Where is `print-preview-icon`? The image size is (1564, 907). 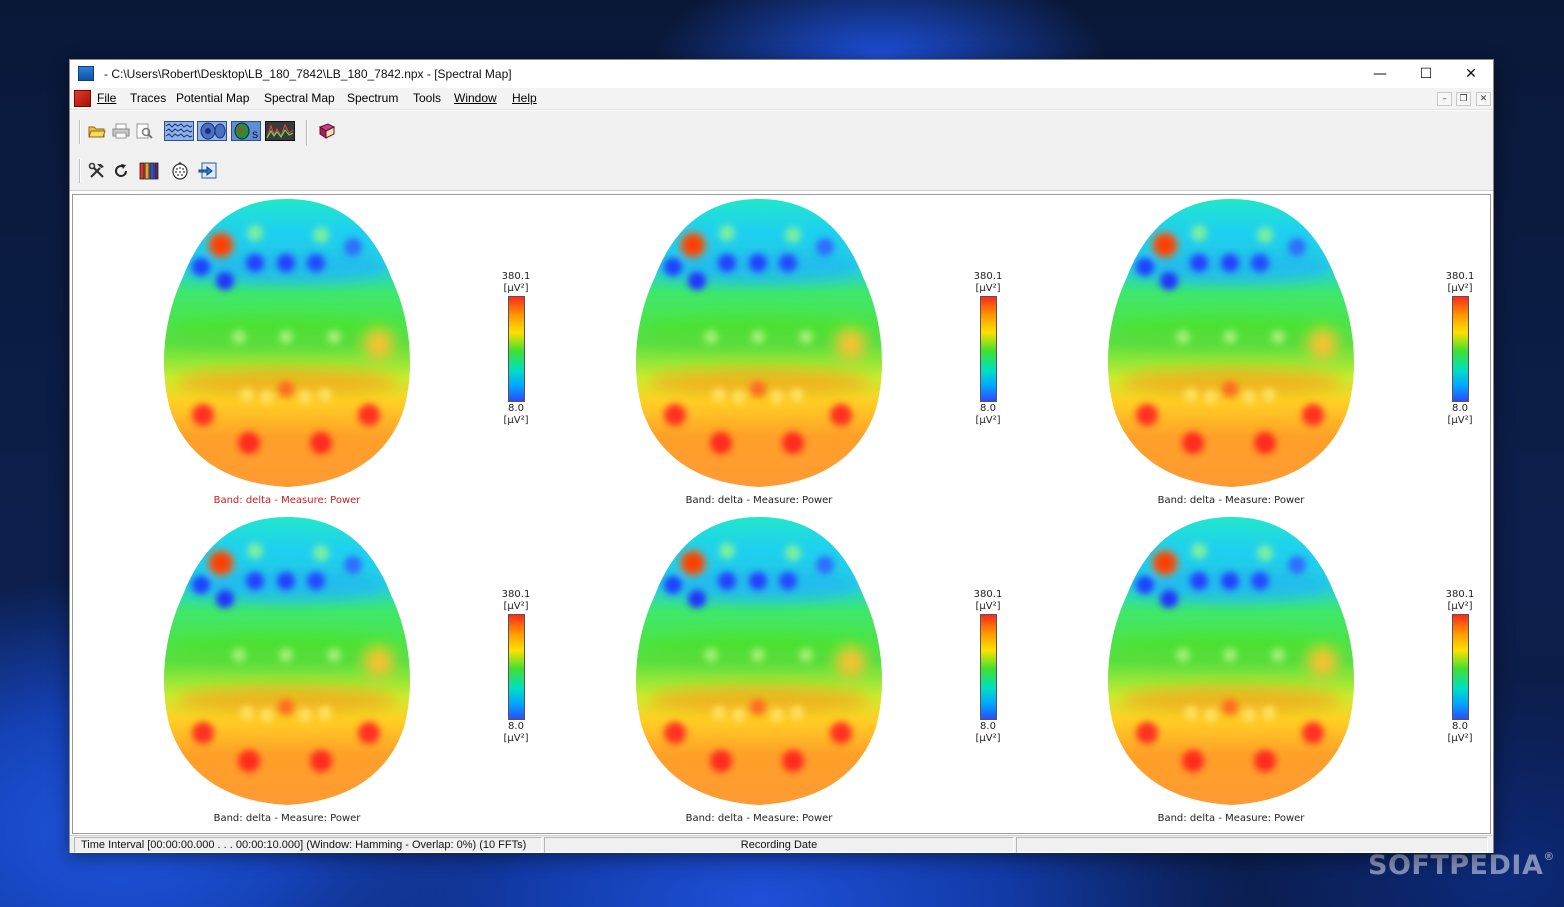
print-preview-icon is located at coordinates (144, 131).